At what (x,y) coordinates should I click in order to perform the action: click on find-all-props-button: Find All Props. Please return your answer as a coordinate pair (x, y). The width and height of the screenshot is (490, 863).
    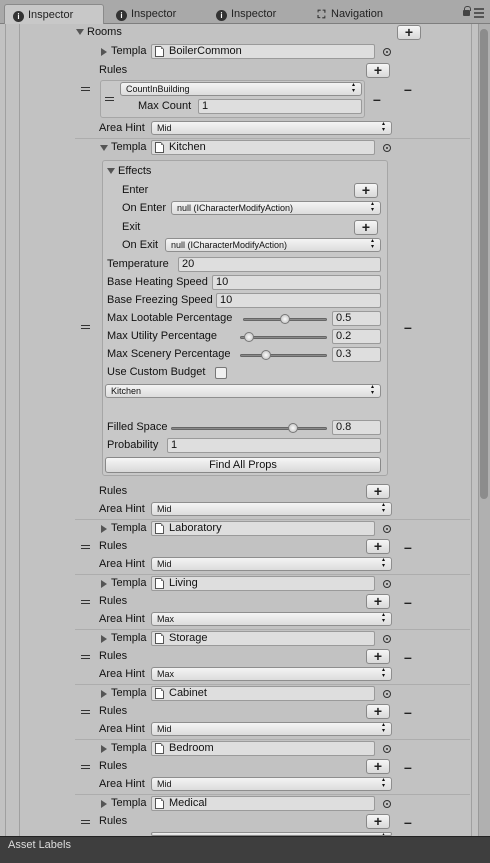
    Looking at the image, I should click on (243, 465).